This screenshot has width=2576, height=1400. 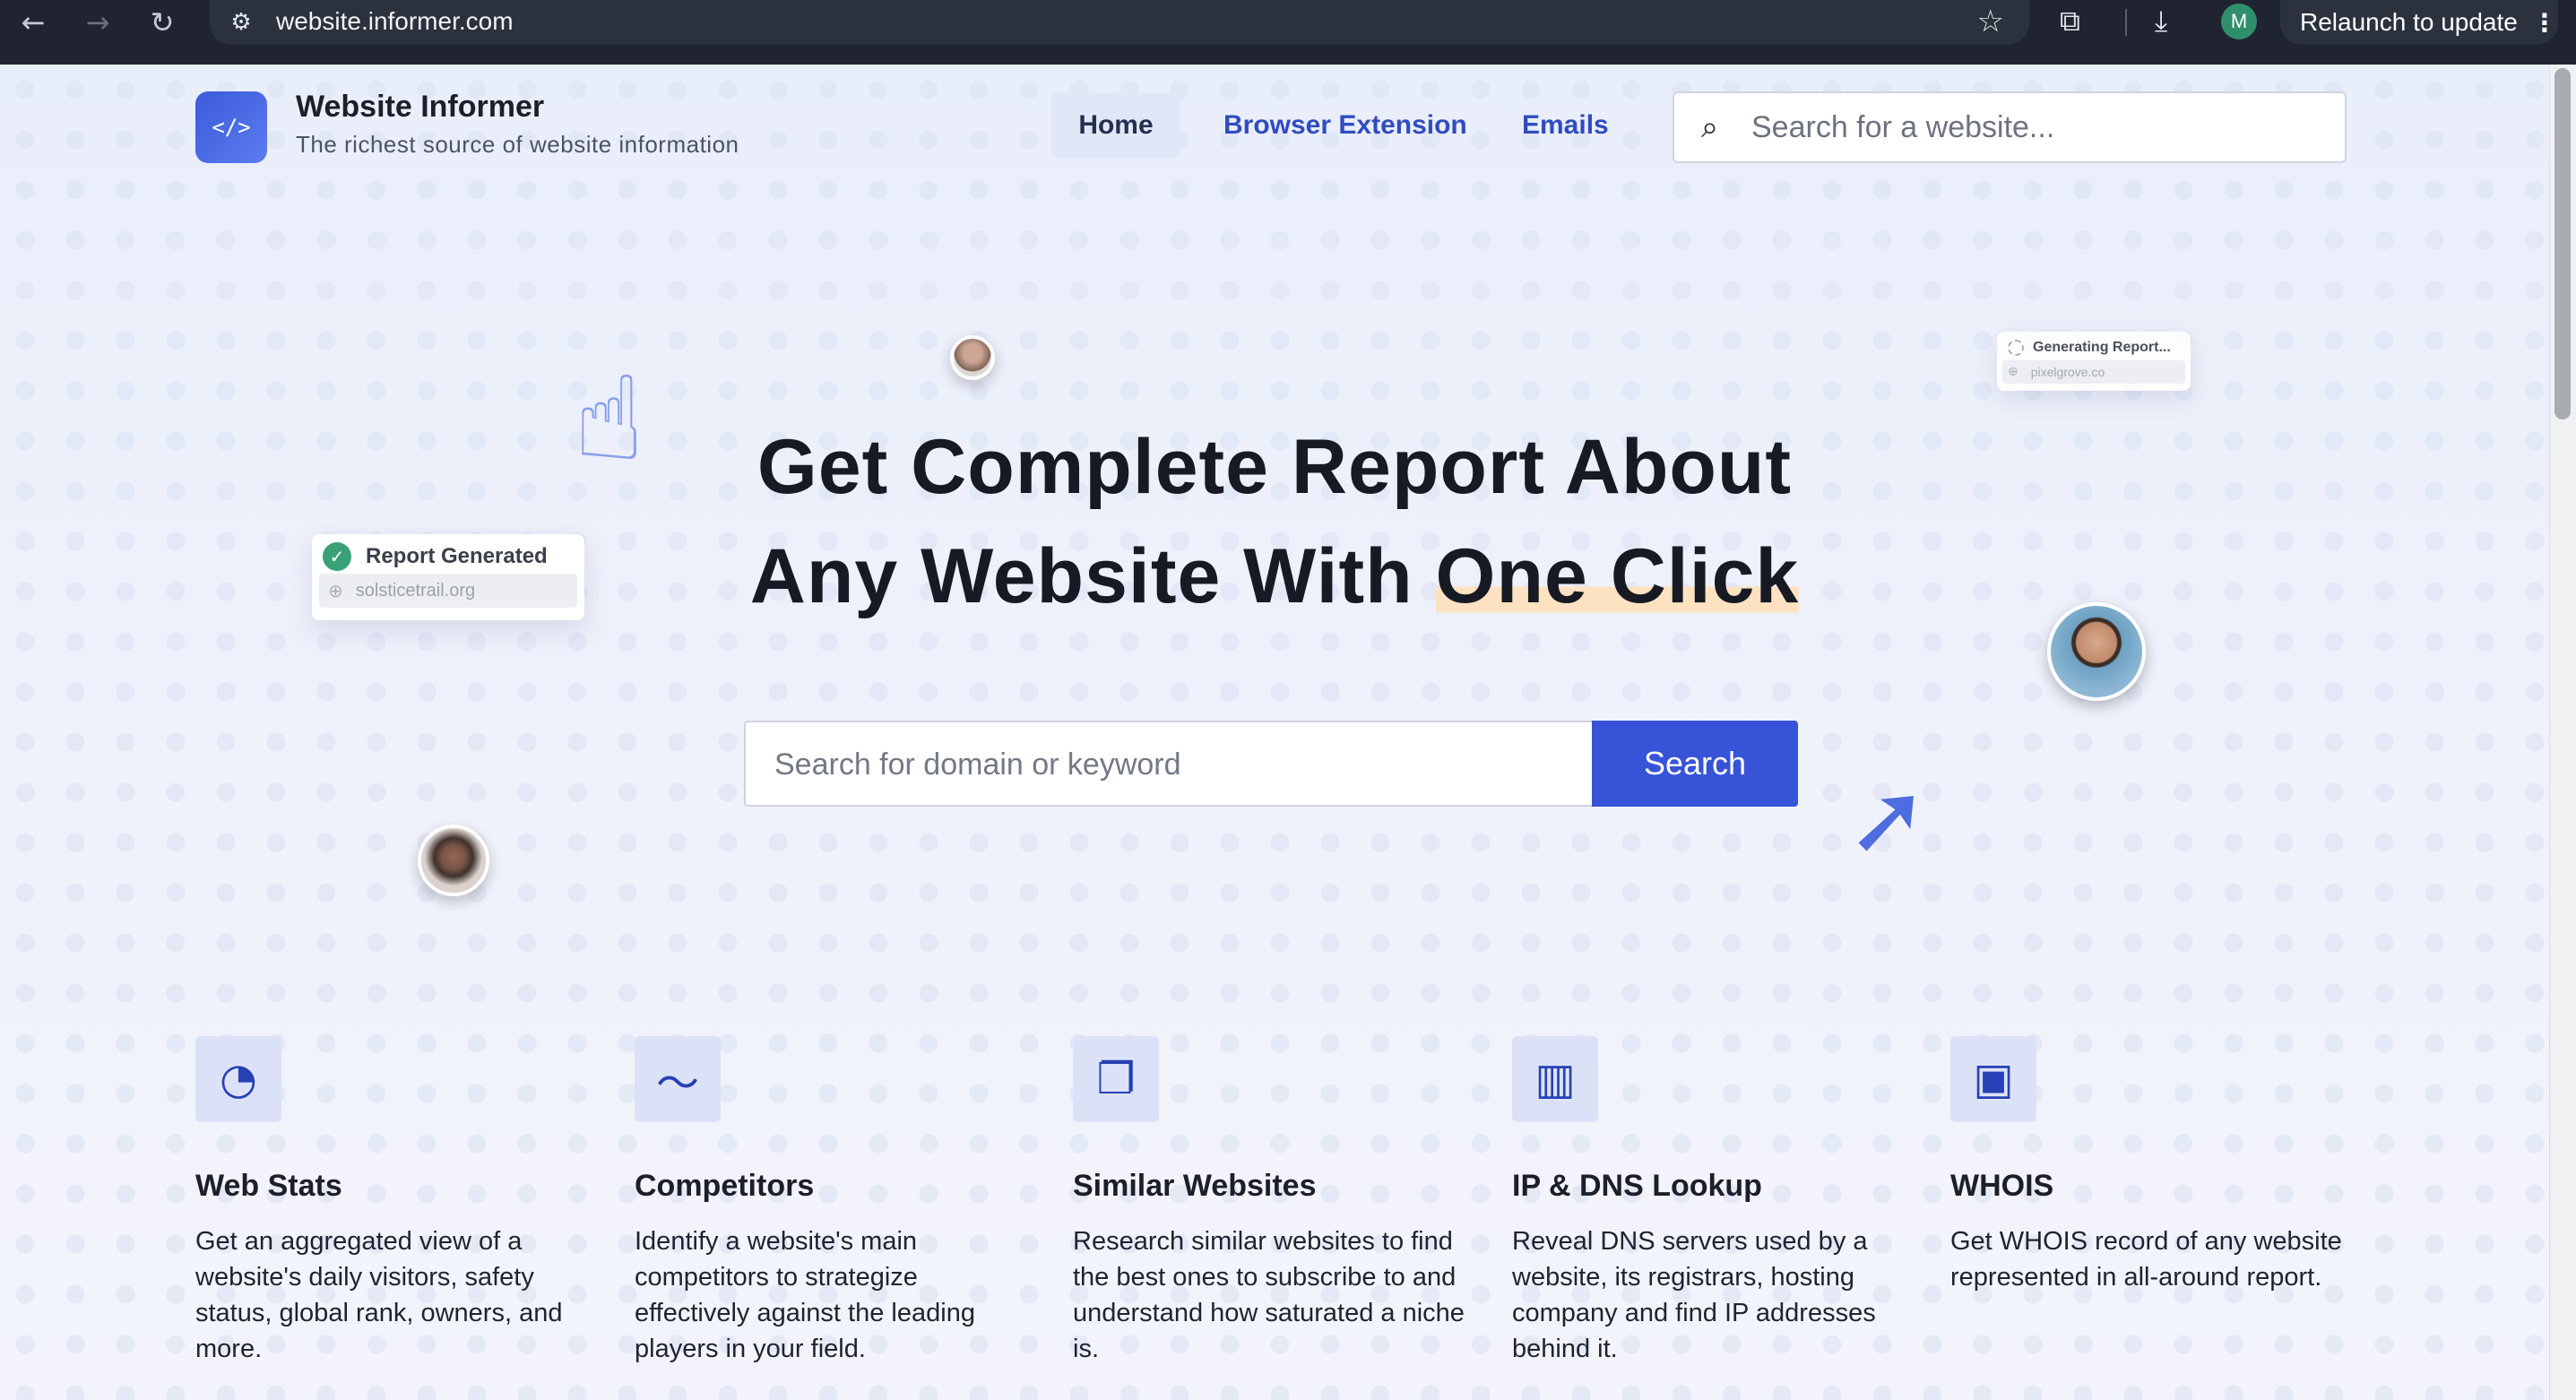 I want to click on trend-line-icon: 〜, so click(x=678, y=1079).